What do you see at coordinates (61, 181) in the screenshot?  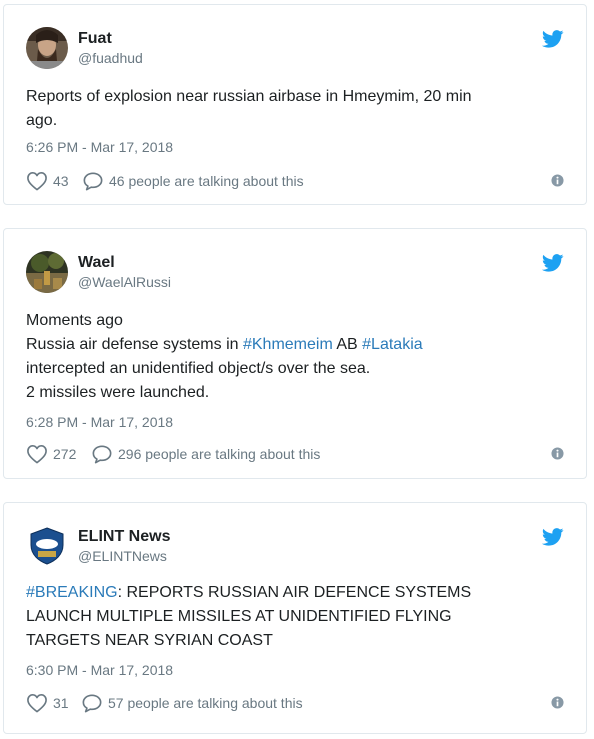 I see `like-count: 43` at bounding box center [61, 181].